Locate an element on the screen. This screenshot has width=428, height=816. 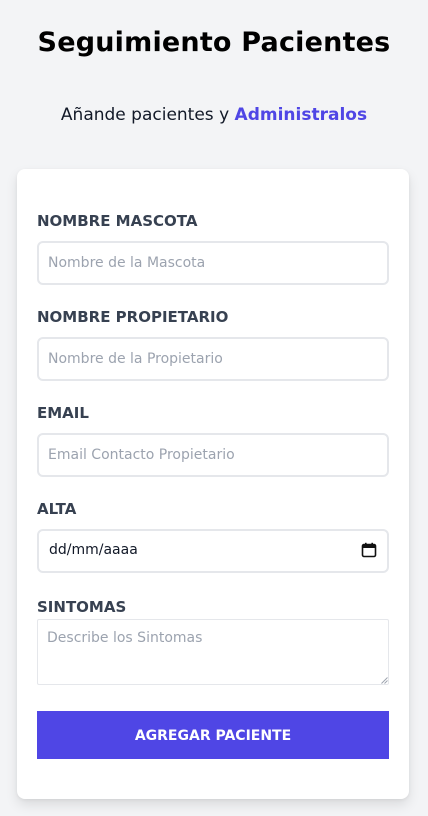
resize-grip-icon is located at coordinates (384, 680).